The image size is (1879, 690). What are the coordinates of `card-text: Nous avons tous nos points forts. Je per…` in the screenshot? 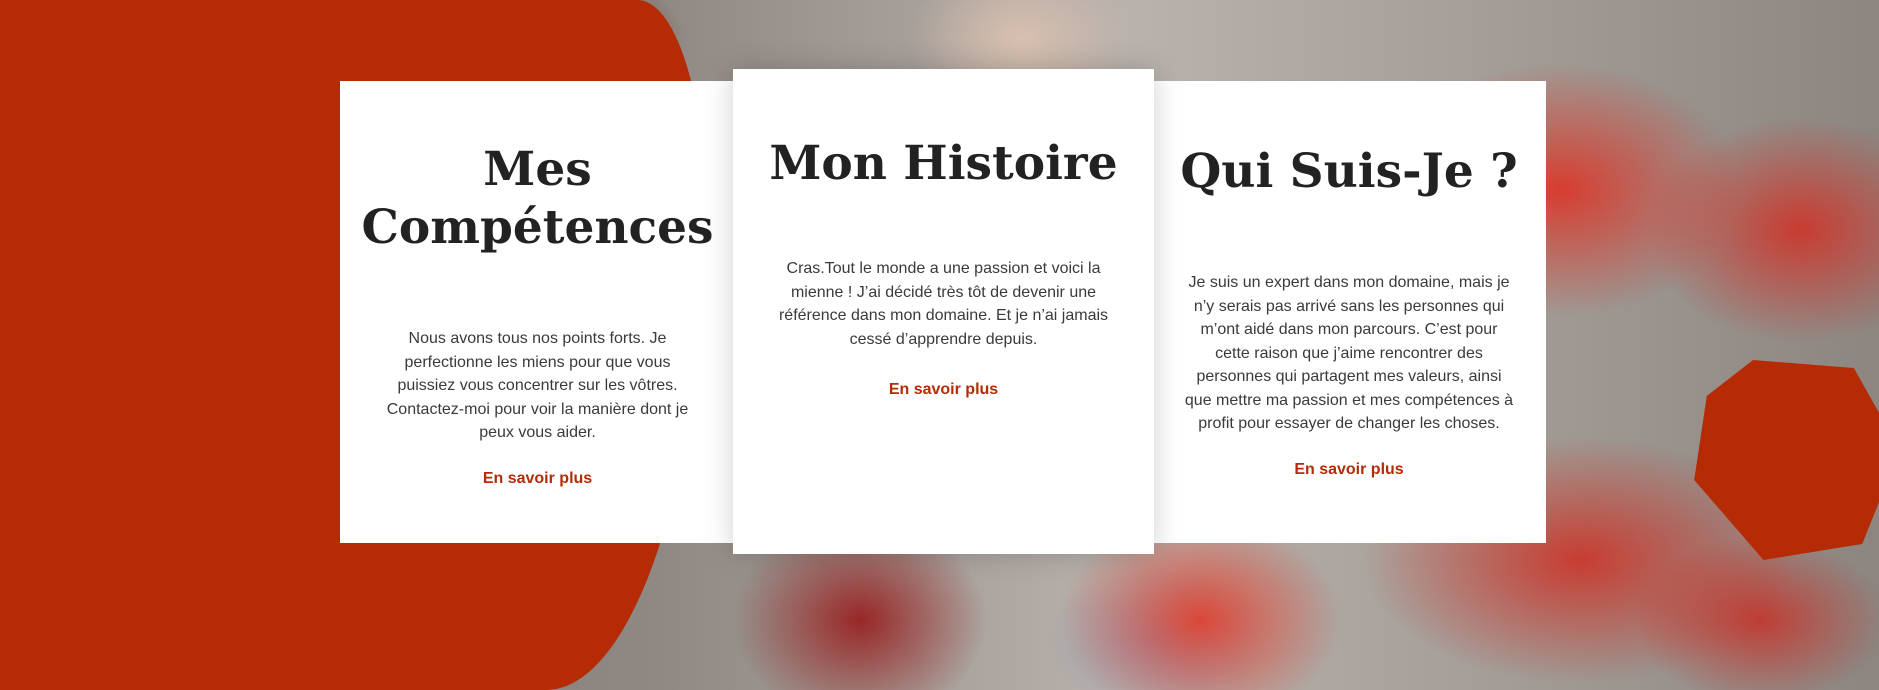 It's located at (537, 385).